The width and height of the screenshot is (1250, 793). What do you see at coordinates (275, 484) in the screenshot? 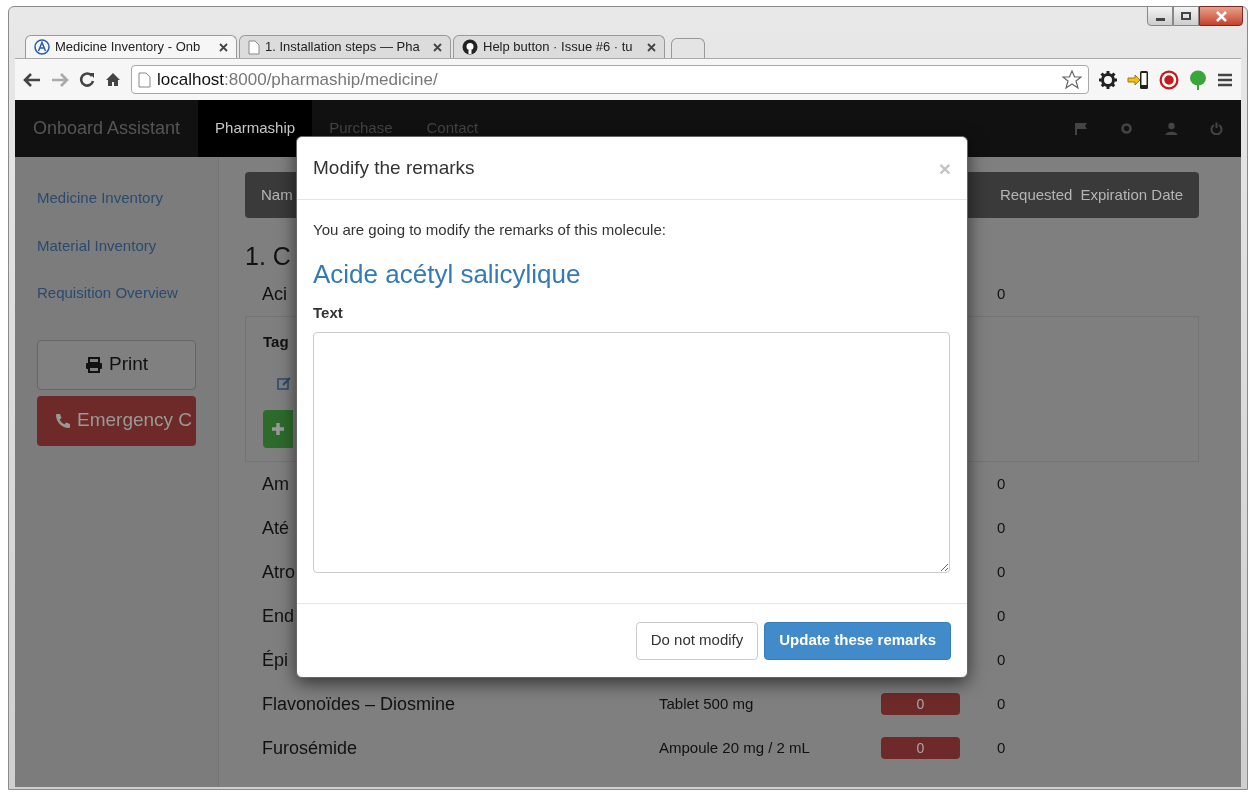
I see `medicine-name: Am` at bounding box center [275, 484].